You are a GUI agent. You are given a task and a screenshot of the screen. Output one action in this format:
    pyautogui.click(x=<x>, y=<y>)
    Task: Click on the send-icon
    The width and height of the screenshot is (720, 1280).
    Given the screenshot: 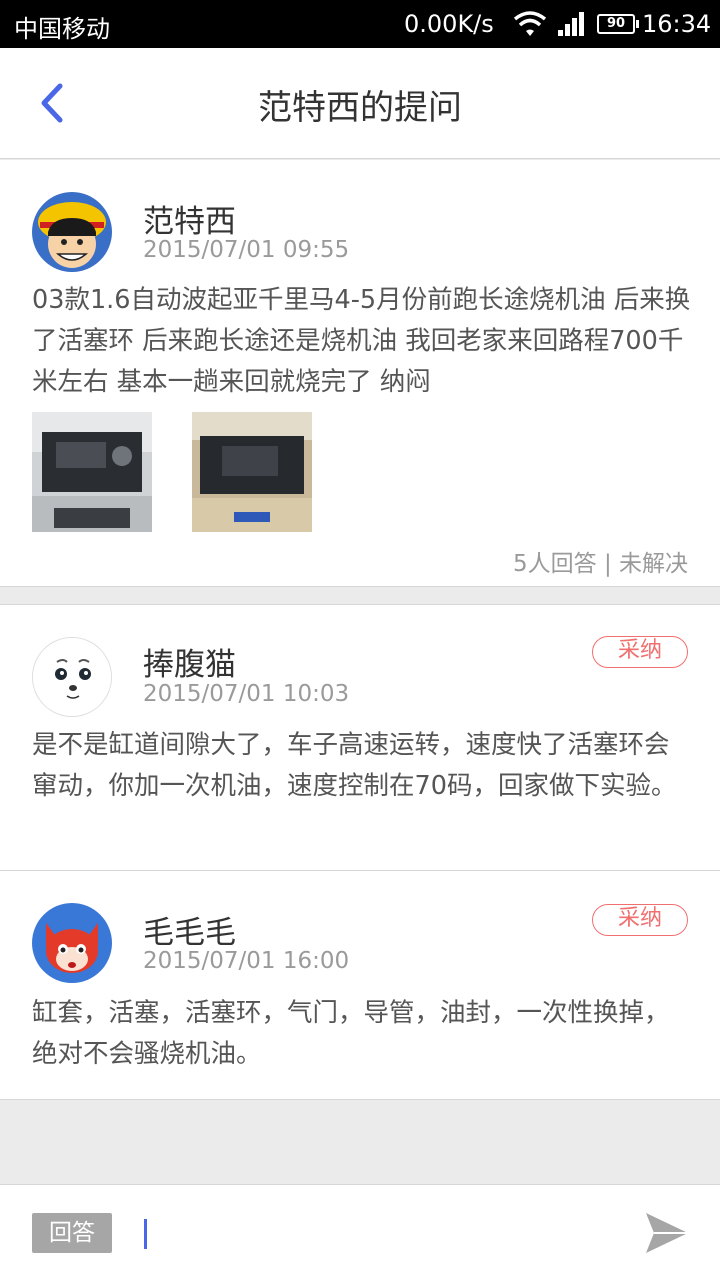 What is the action you would take?
    pyautogui.click(x=667, y=1233)
    